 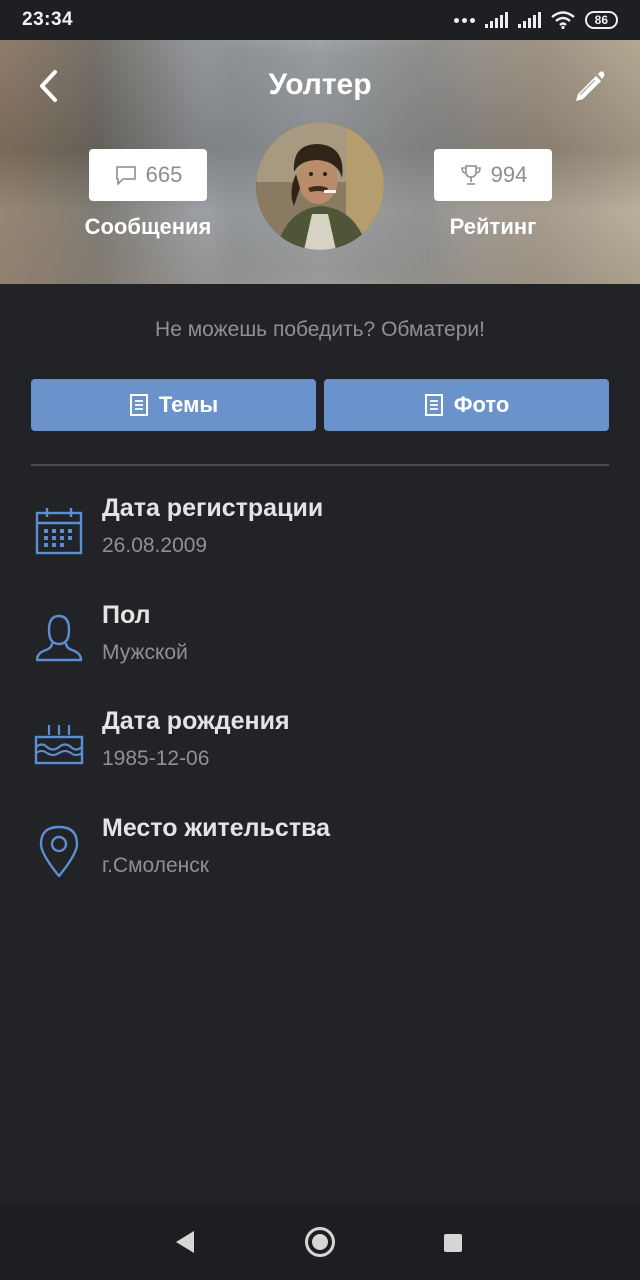 I want to click on nav-back-icon, so click(x=185, y=1242).